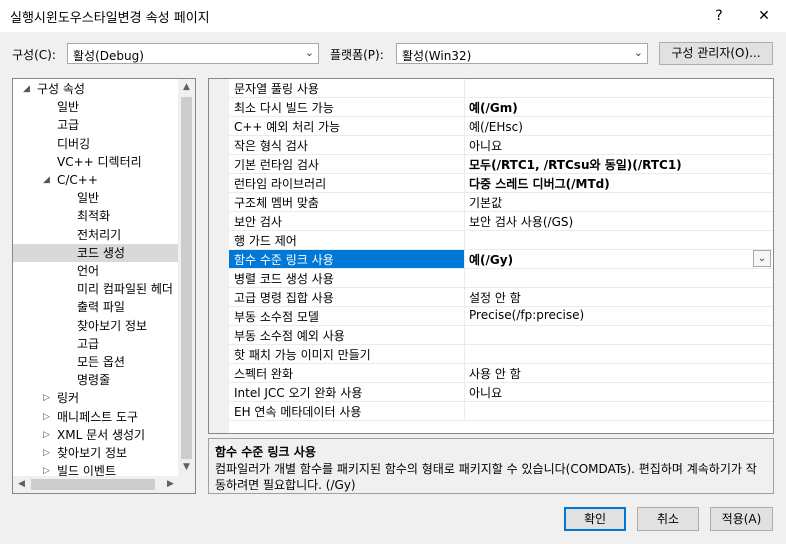 Image resolution: width=786 pixels, height=544 pixels. I want to click on property-value: 다중 스레드 디버그(/MTd), so click(539, 183).